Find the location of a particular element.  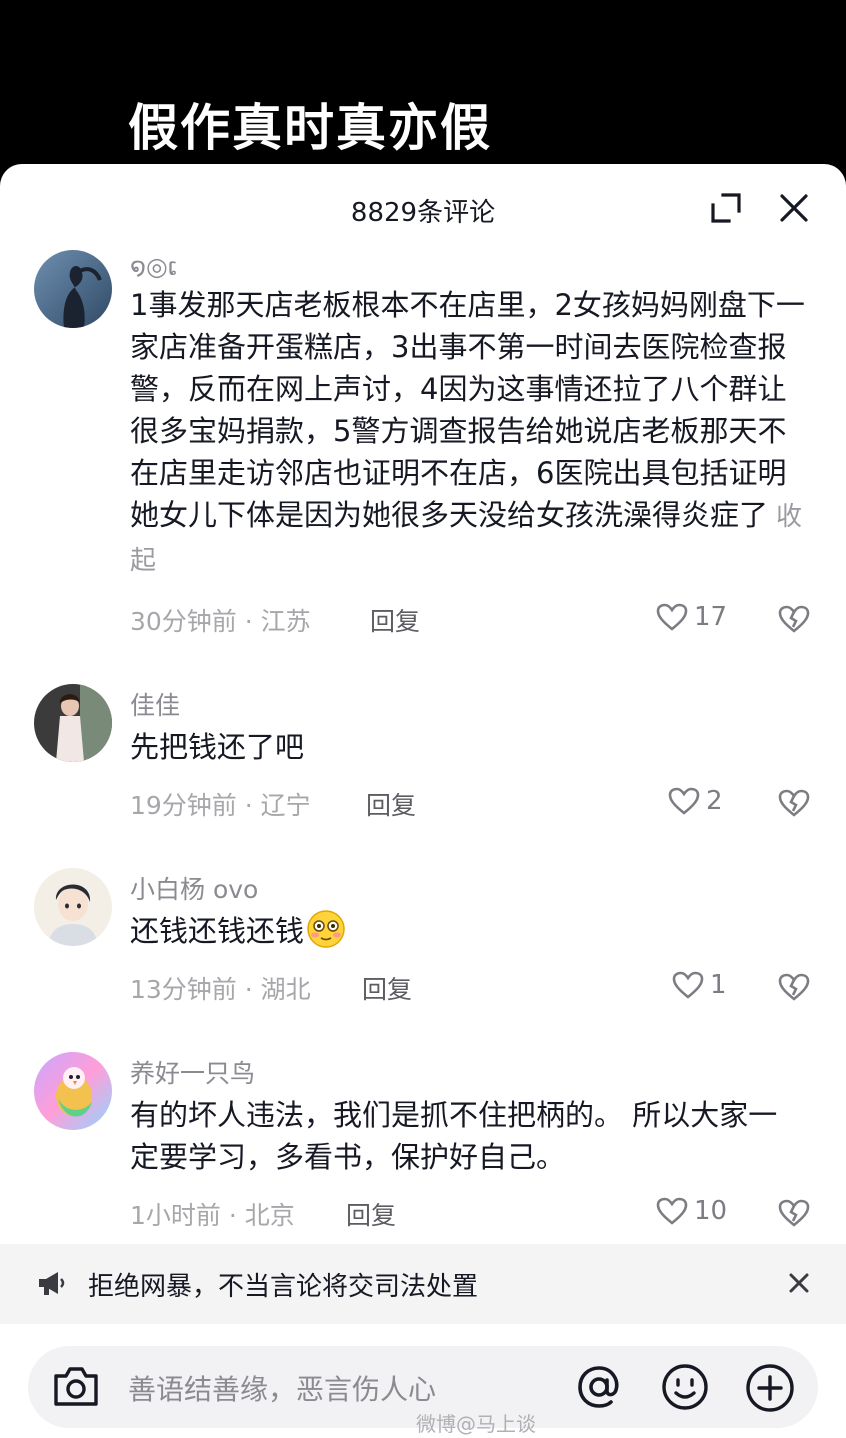

comment-username: 佳佳 is located at coordinates (155, 704).